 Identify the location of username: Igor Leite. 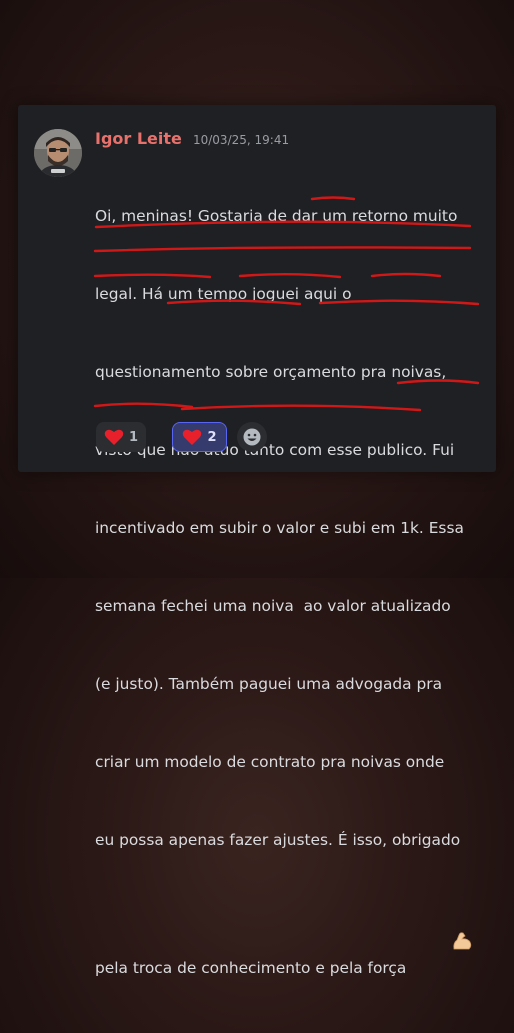
(138, 138).